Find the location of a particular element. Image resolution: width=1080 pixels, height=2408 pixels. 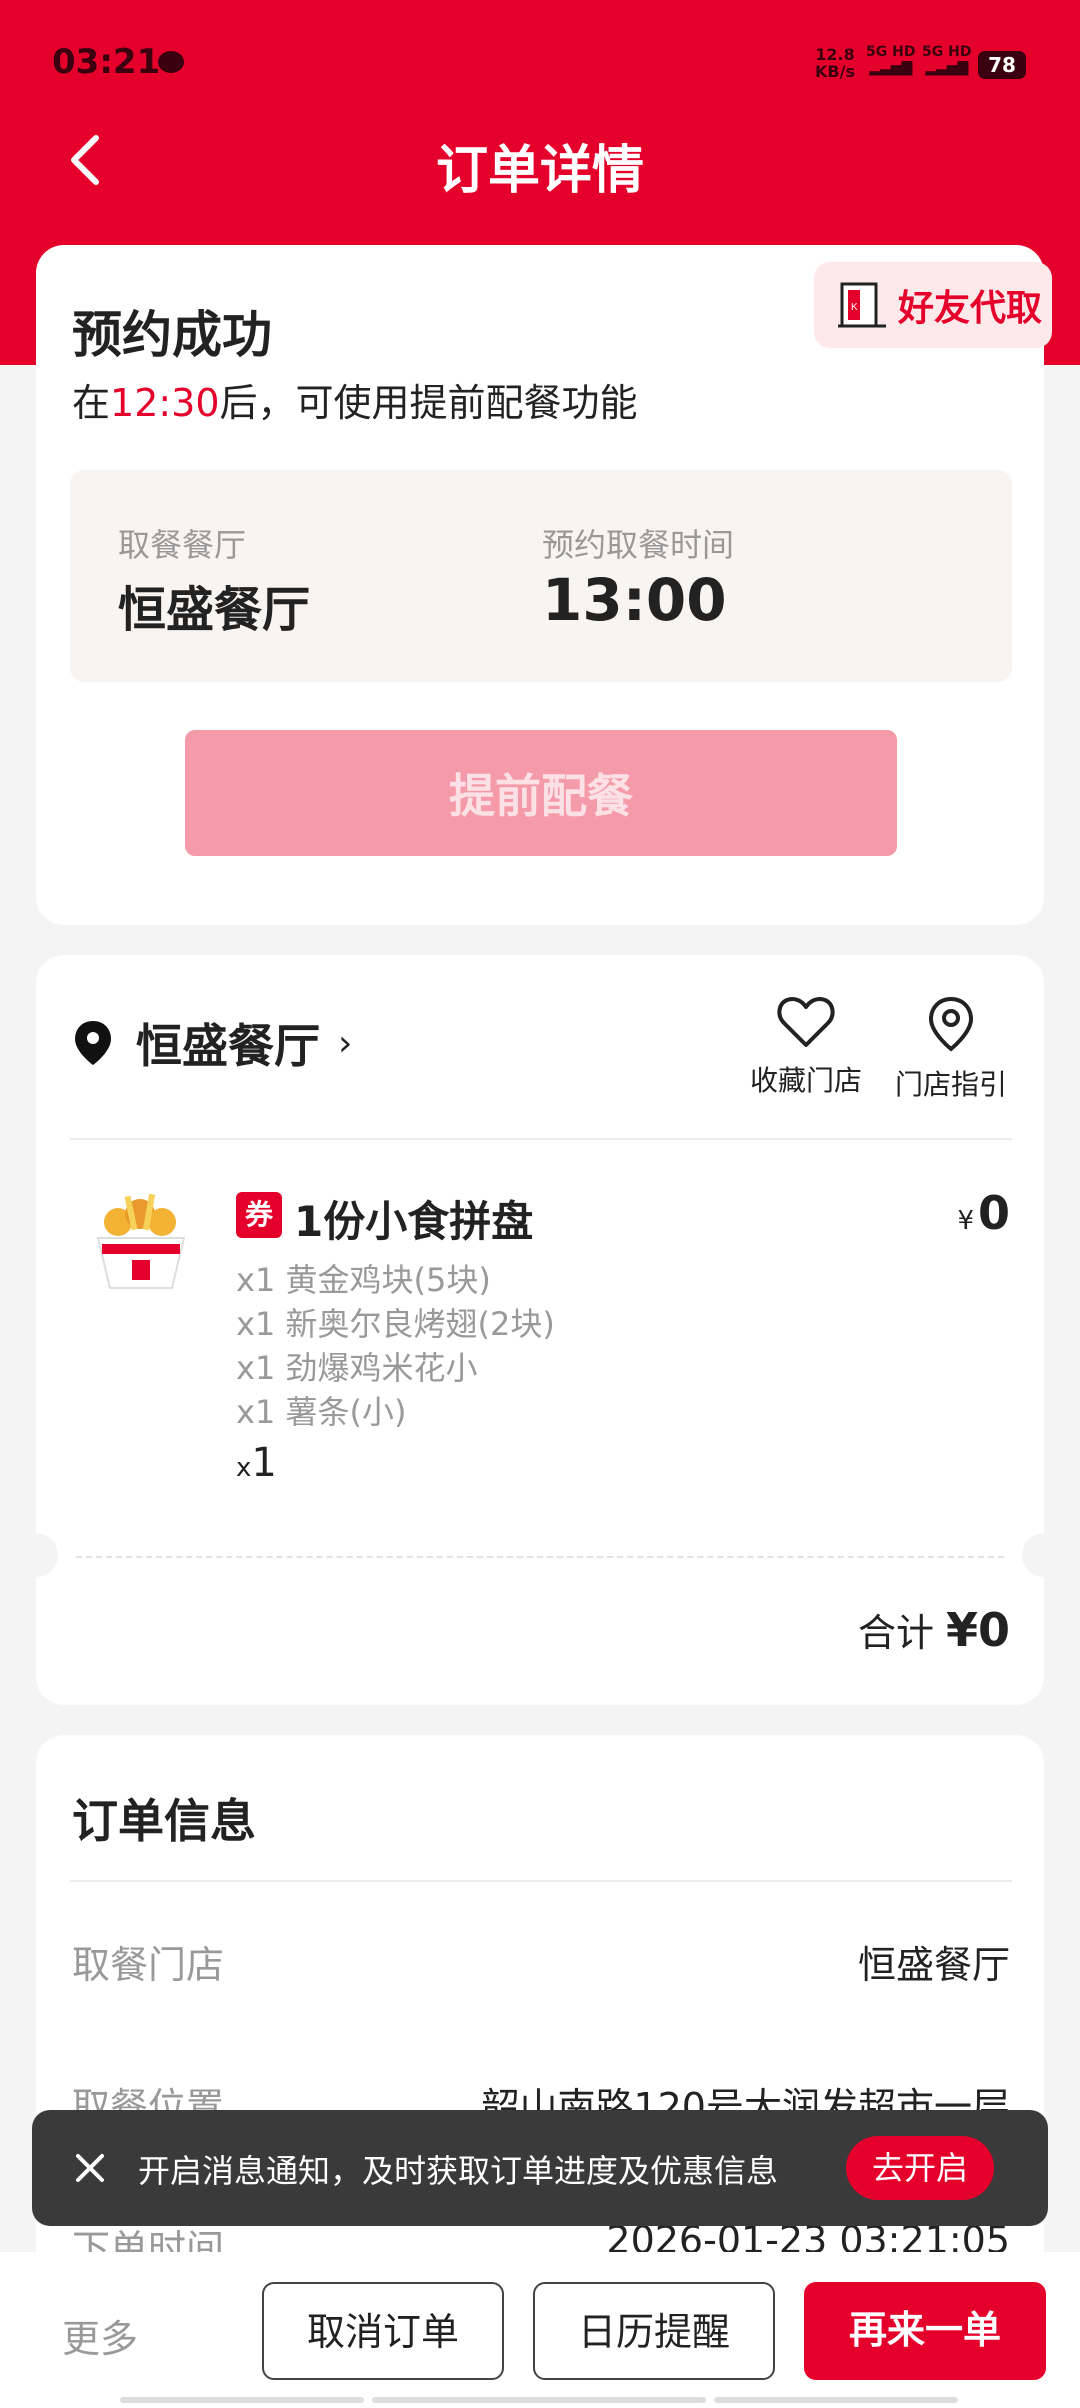

close-icon is located at coordinates (90, 2168).